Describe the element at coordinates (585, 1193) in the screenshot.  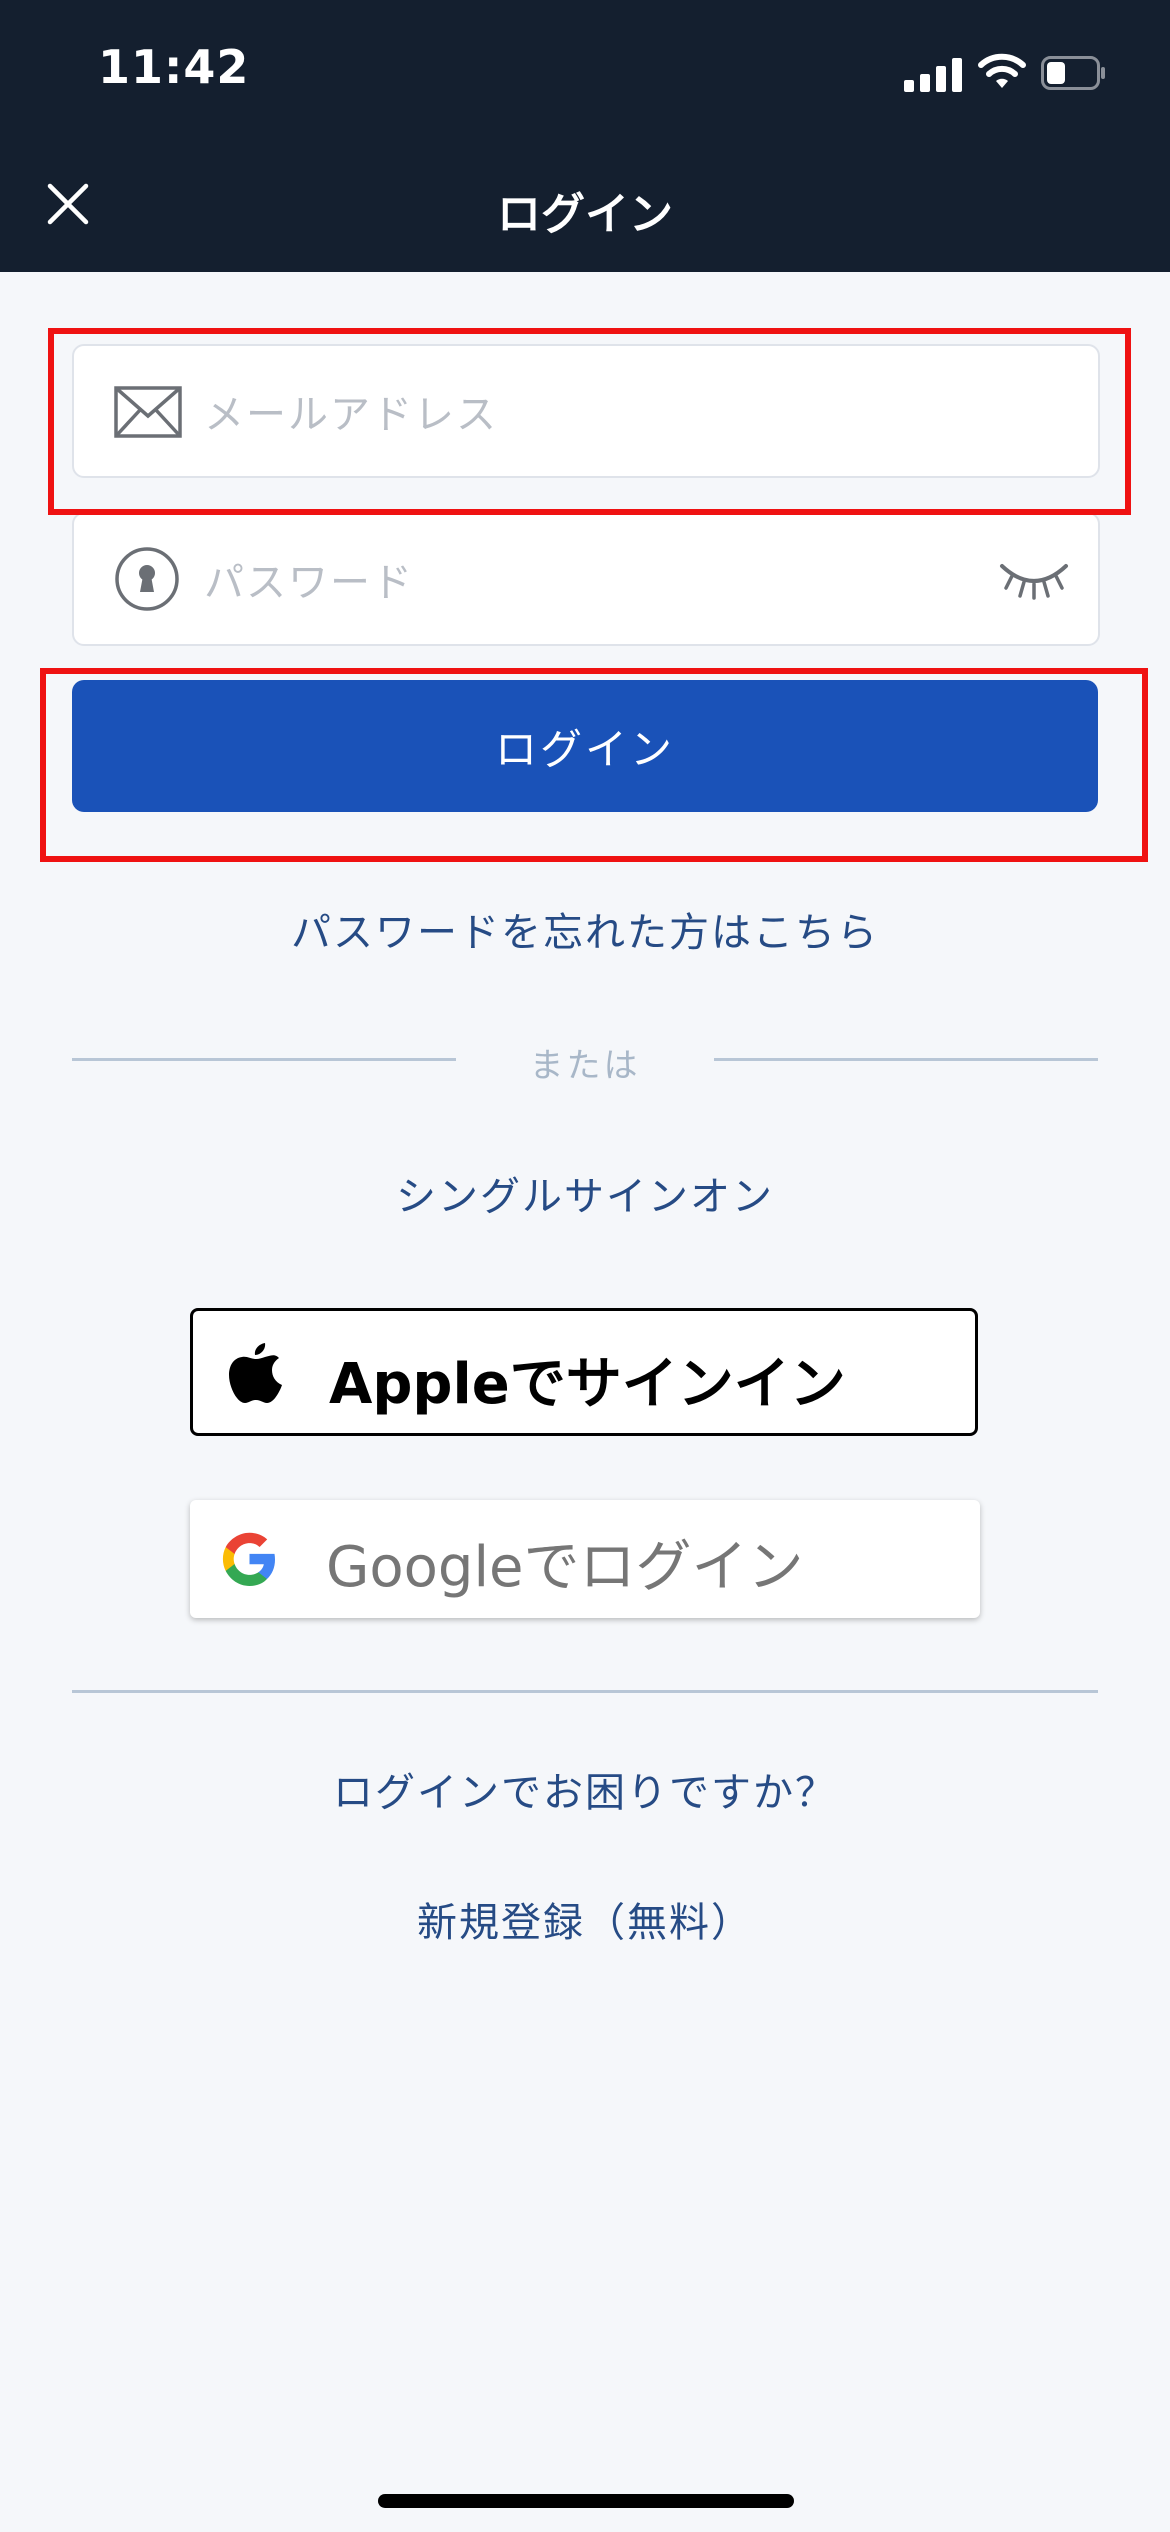
I see `sso-link: シングルサインオン` at that location.